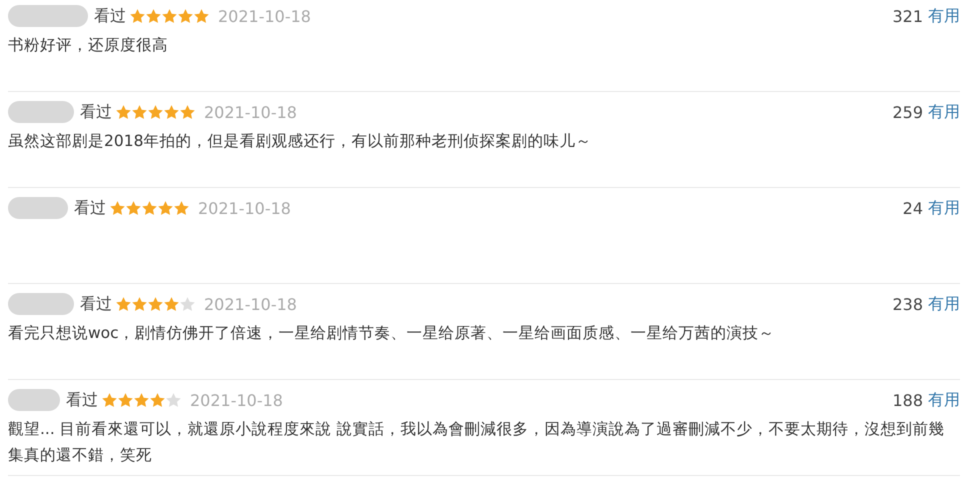  What do you see at coordinates (477, 442) in the screenshot?
I see `review-text: 觀望... 目前看來還可以，就還原小說程度來說 說實話，我以為會刪減很多，因為導演說為了過審刪減不少，不要太期待，沒想到前幾集真的還不錯，笑死` at bounding box center [477, 442].